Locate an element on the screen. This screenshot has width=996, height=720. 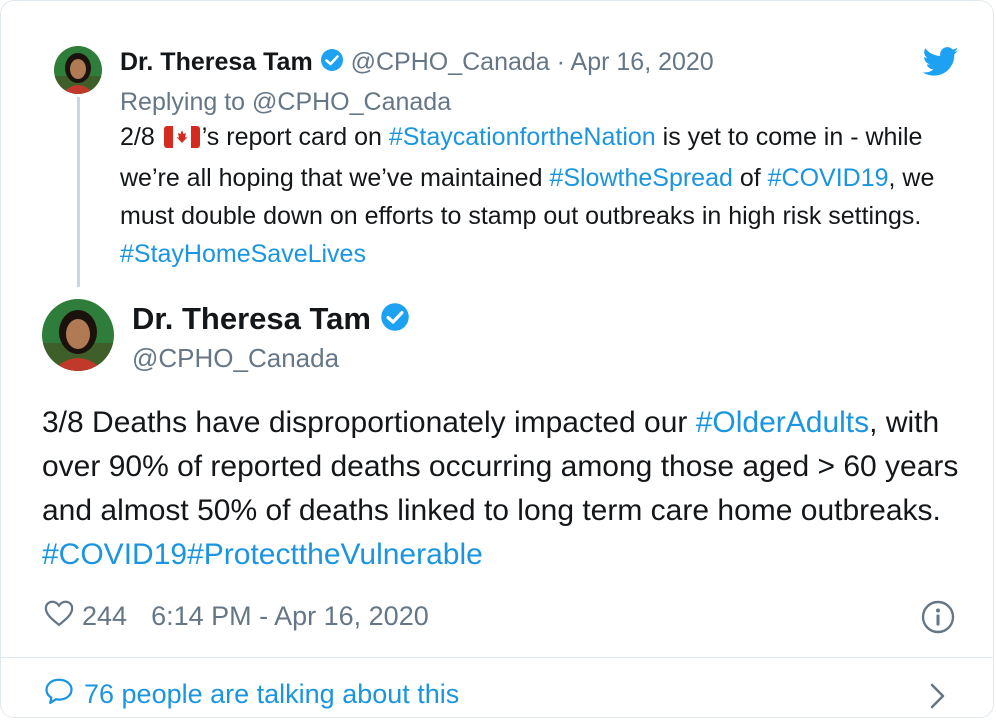
reply-handle: @CPHO_Canada is located at coordinates (450, 62).